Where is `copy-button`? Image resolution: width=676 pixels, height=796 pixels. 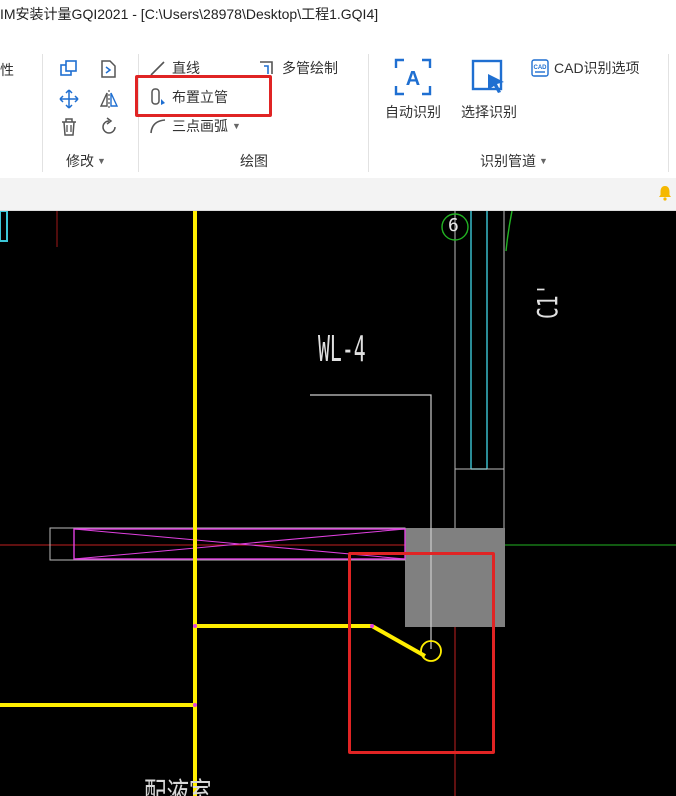 copy-button is located at coordinates (69, 69).